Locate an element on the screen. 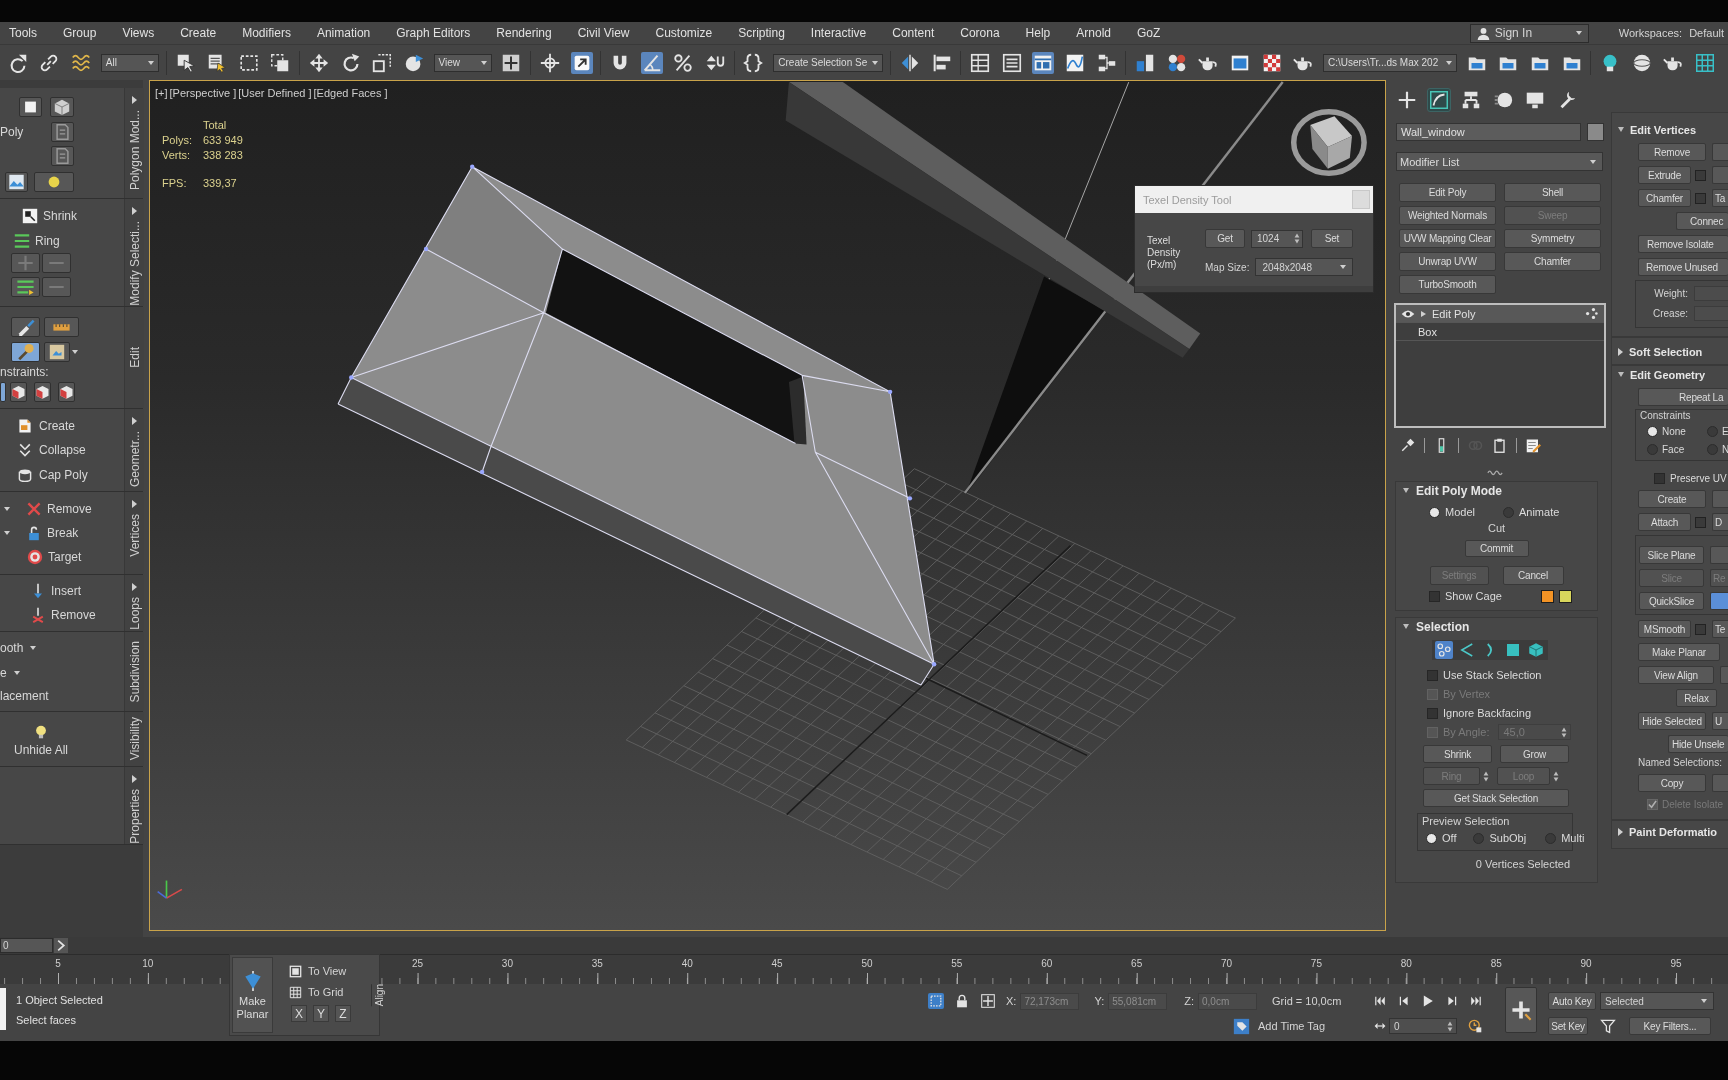 Image resolution: width=1728 pixels, height=1080 pixels. menu-item: Interactive is located at coordinates (838, 33).